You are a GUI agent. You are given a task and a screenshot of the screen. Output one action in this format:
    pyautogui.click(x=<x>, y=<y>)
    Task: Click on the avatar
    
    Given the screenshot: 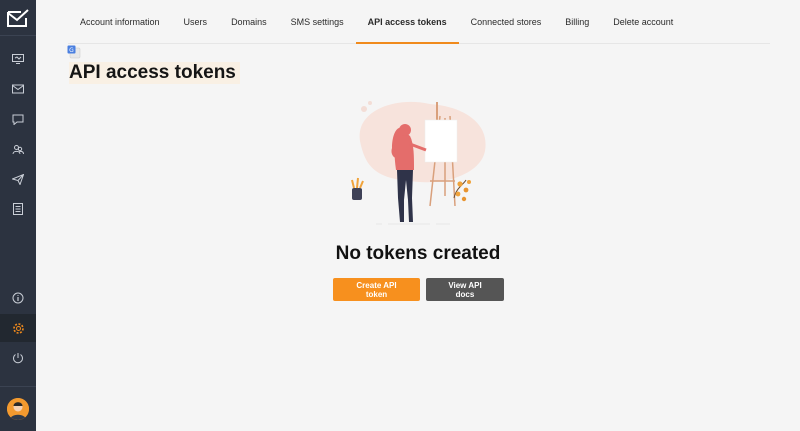 What is the action you would take?
    pyautogui.click(x=18, y=409)
    